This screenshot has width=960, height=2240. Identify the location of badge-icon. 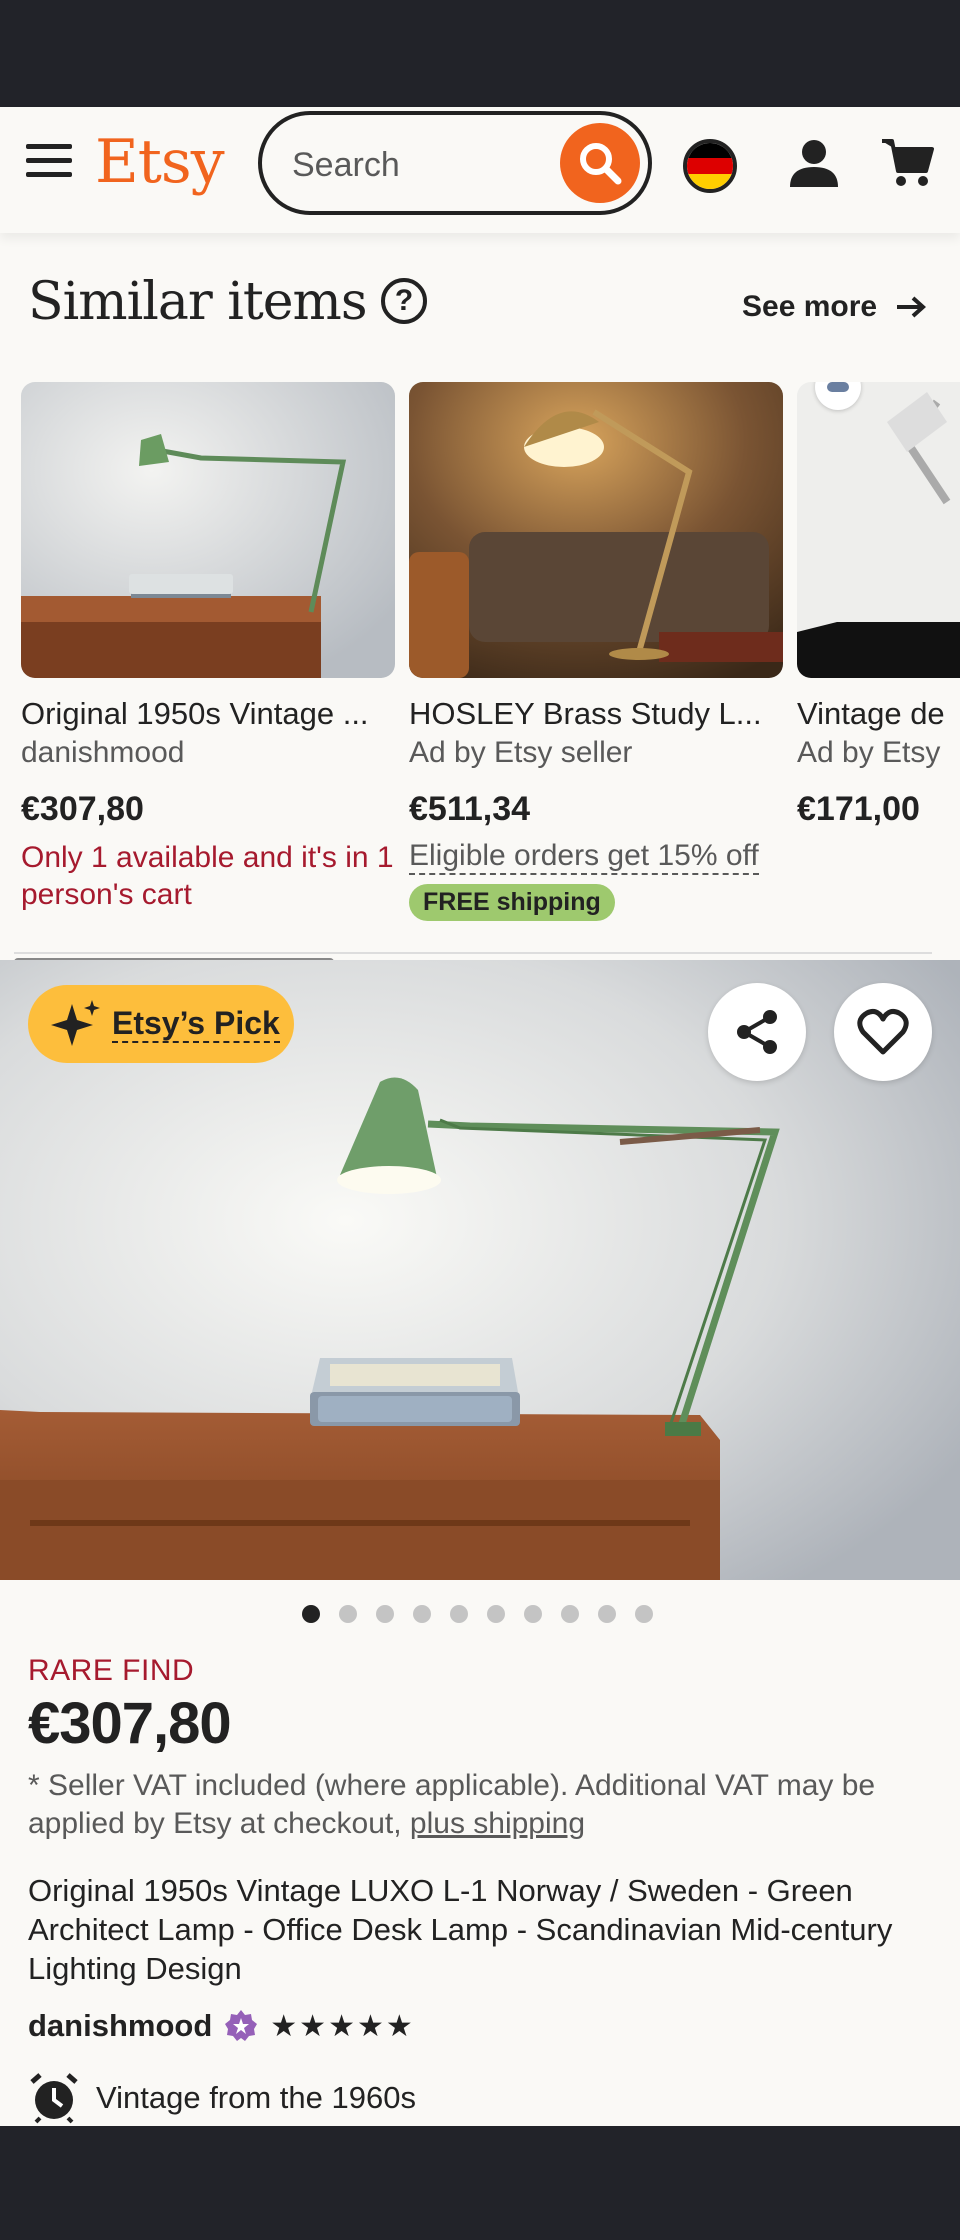
(838, 387).